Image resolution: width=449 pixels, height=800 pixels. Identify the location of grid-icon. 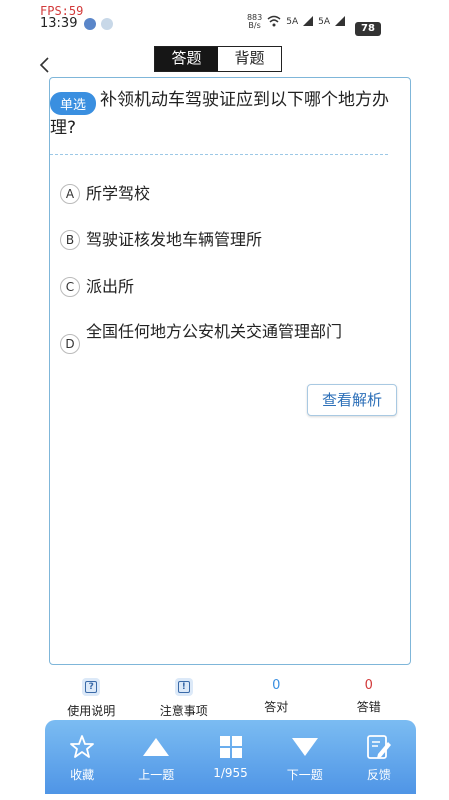
(230, 747).